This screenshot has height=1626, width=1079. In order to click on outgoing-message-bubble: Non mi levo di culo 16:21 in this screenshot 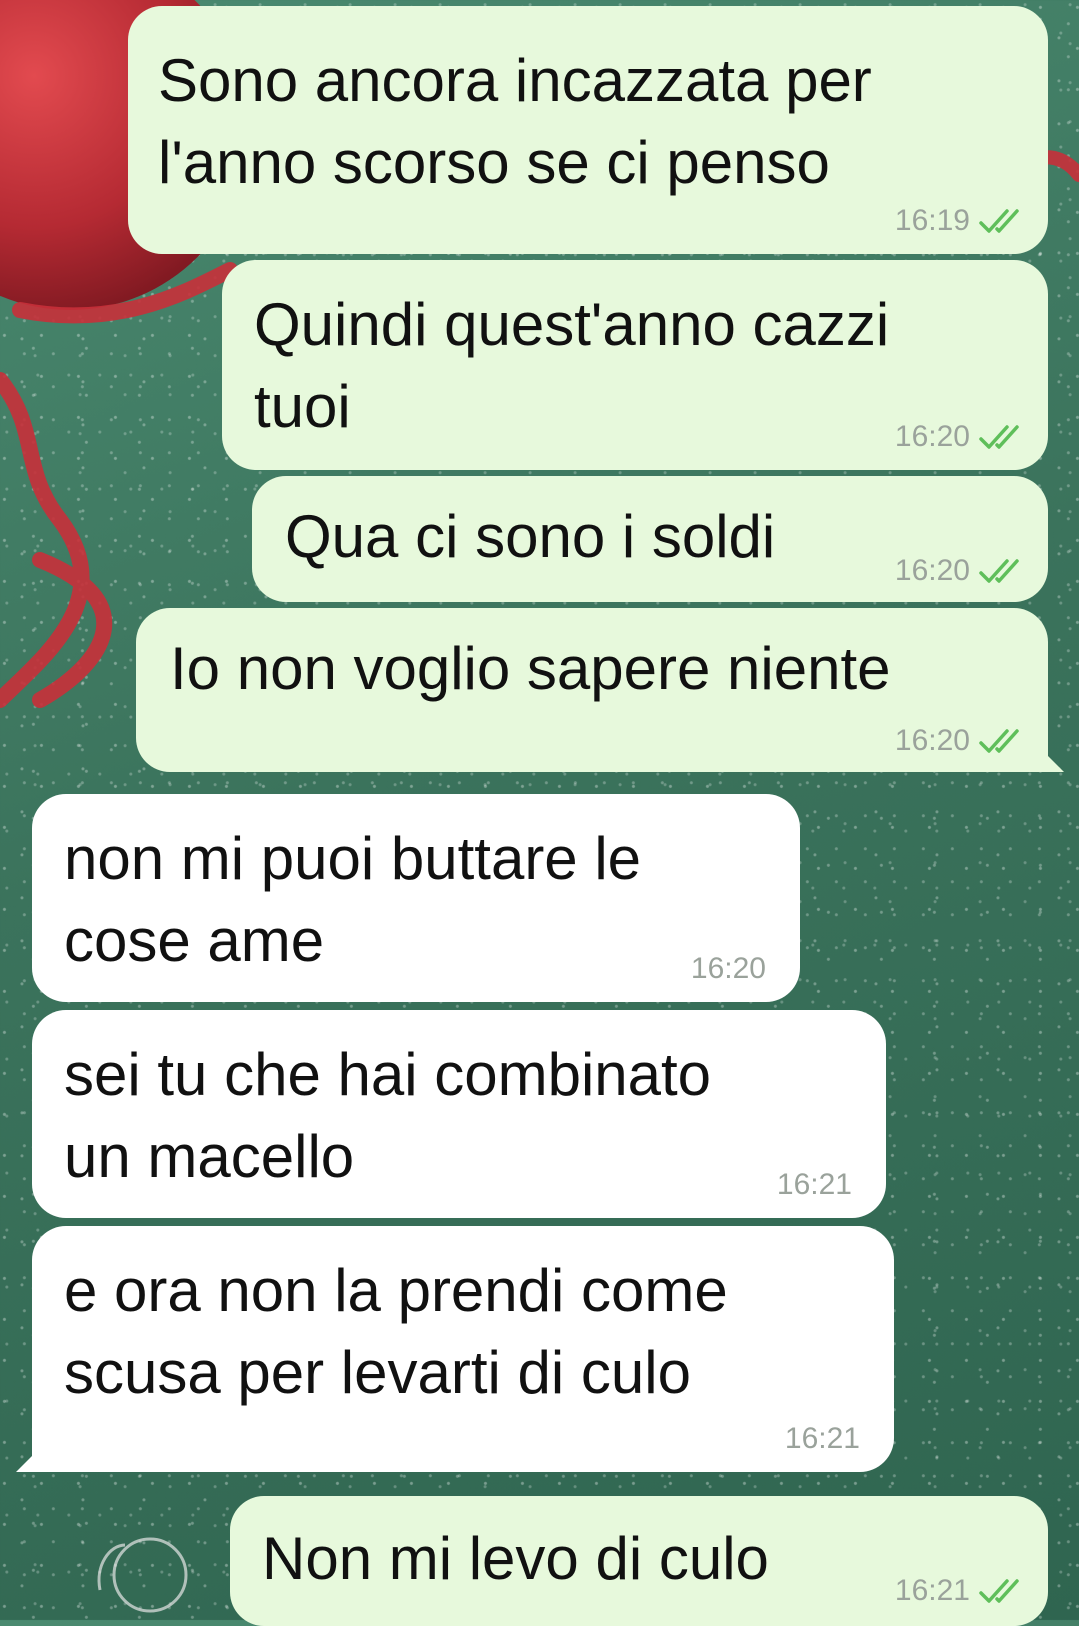, I will do `click(639, 1561)`.